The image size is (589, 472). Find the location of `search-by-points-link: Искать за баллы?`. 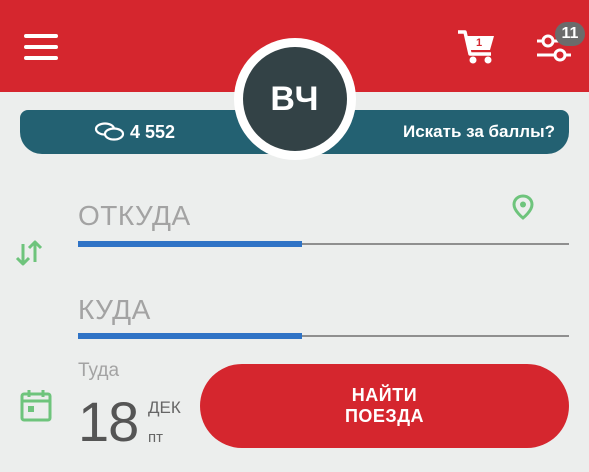

search-by-points-link: Искать за баллы? is located at coordinates (479, 132).